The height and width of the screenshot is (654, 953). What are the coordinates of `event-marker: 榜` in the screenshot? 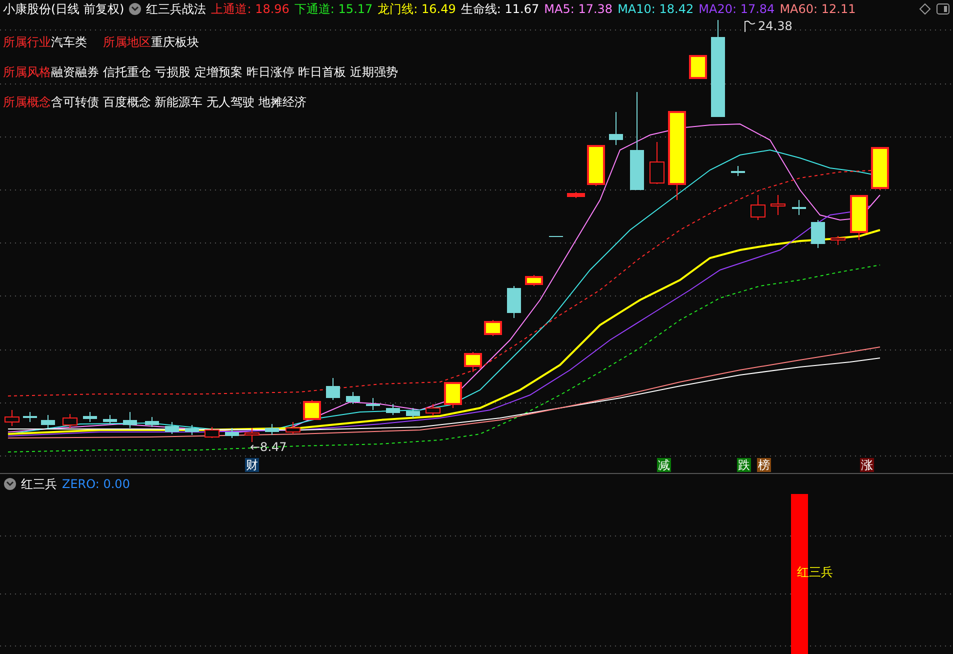 It's located at (764, 465).